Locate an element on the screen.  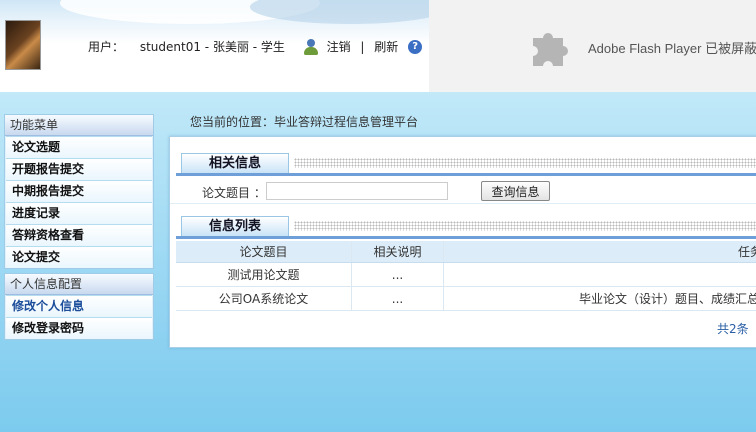
sidebar-item-defense-eligibility: 答辩资格查看 is located at coordinates (79, 235).